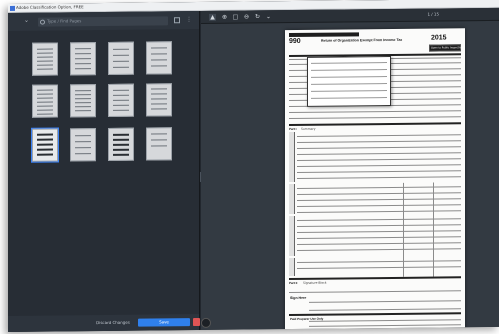  I want to click on signature-block-label: Signature Block, so click(315, 282).